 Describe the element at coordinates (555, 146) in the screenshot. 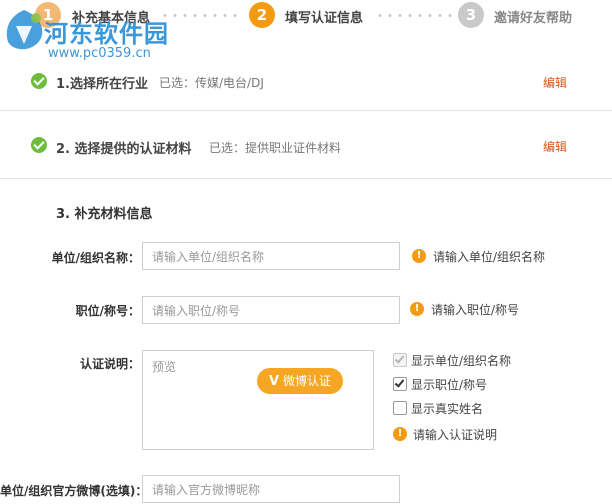

I see `edit-materials-link: 编辑` at that location.